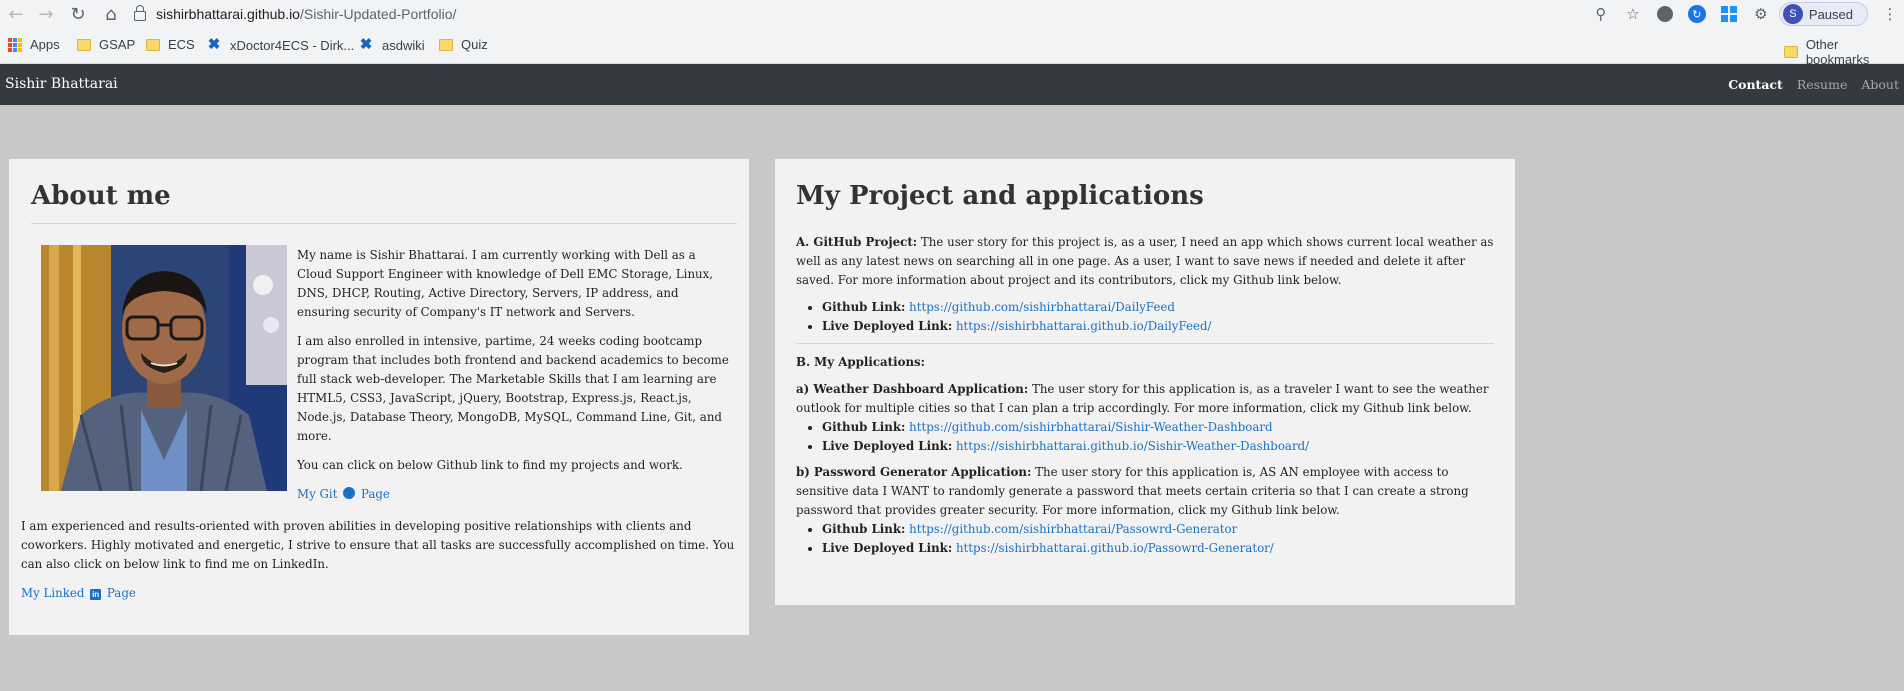 This screenshot has width=1904, height=691. What do you see at coordinates (1000, 196) in the screenshot?
I see `projects-title: My Project and applications` at bounding box center [1000, 196].